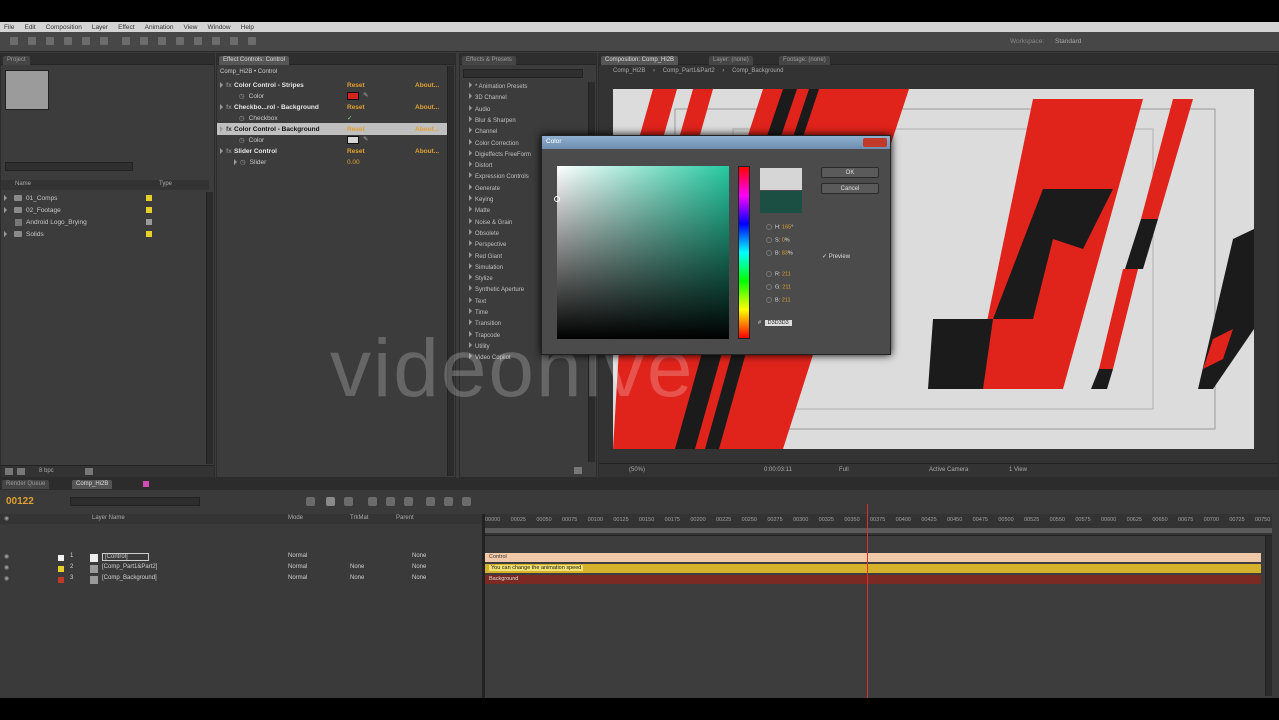 The height and width of the screenshot is (720, 1279). I want to click on clone-tool-icon, so click(198, 41).